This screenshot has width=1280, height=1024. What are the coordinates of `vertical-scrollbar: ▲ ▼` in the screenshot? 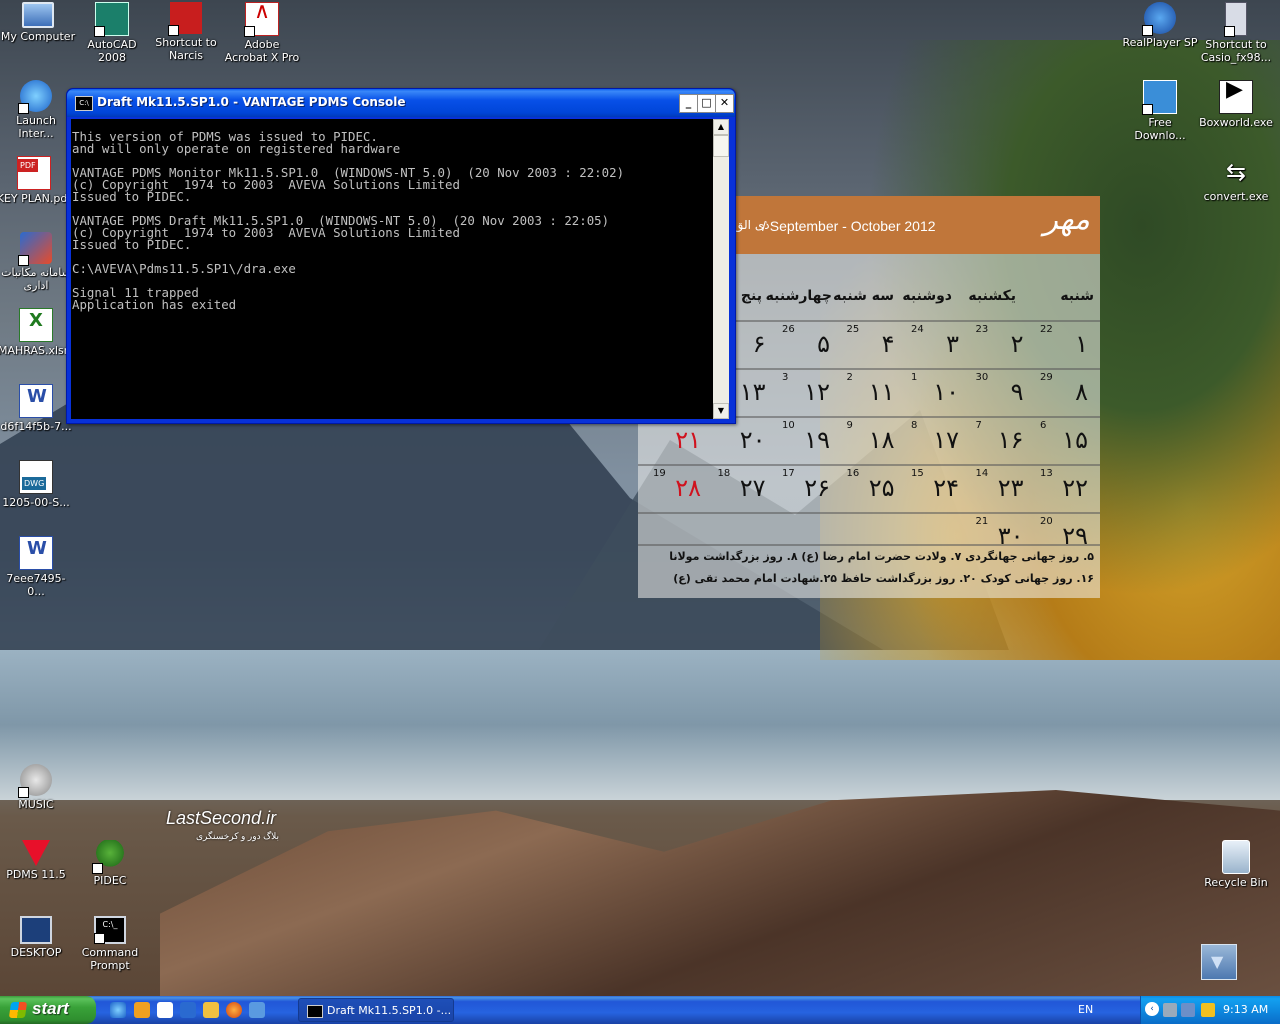 It's located at (721, 269).